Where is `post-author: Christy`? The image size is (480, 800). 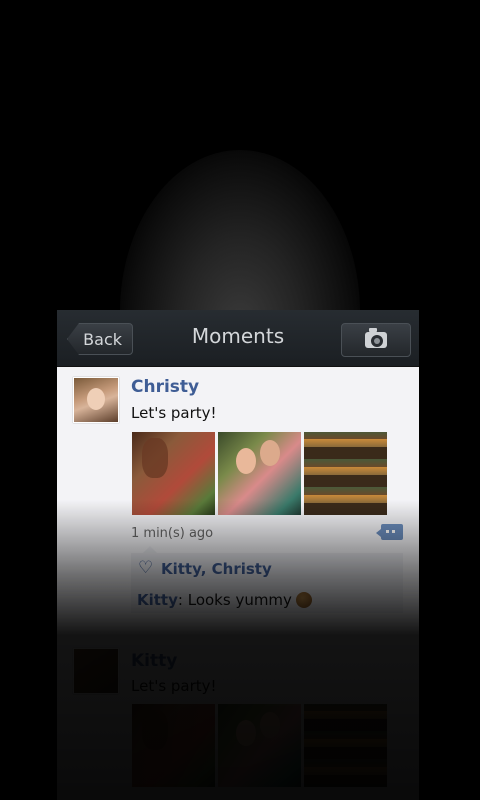 post-author: Christy is located at coordinates (165, 387).